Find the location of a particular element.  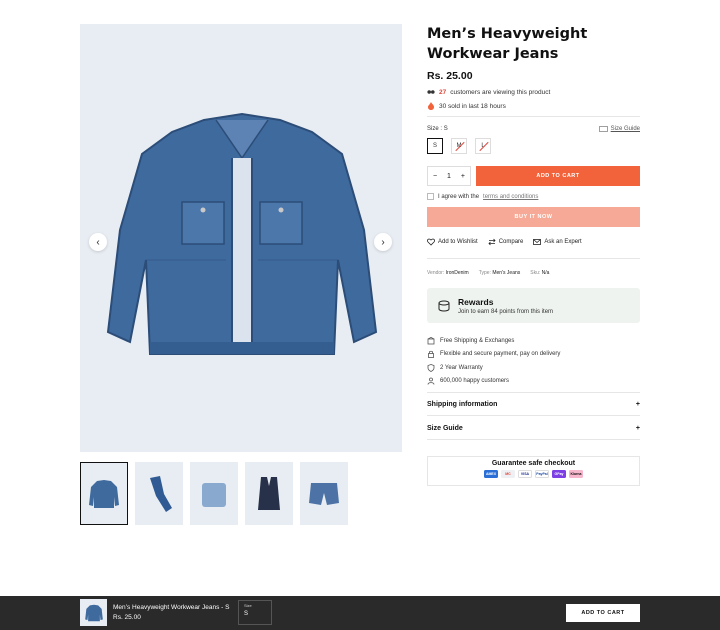

perk-warranty: 2 Year Warranty is located at coordinates (493, 368).